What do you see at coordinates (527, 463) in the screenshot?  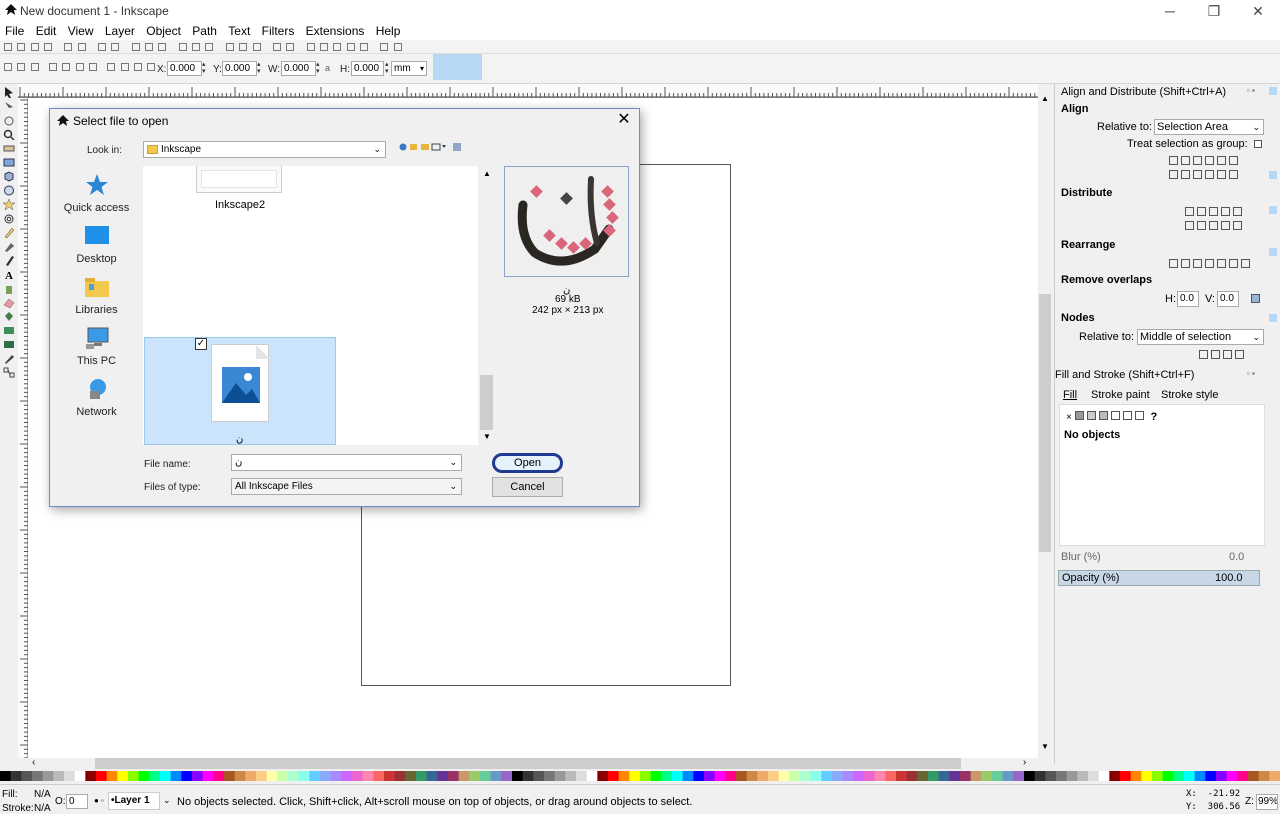 I see `open-button: Open` at bounding box center [527, 463].